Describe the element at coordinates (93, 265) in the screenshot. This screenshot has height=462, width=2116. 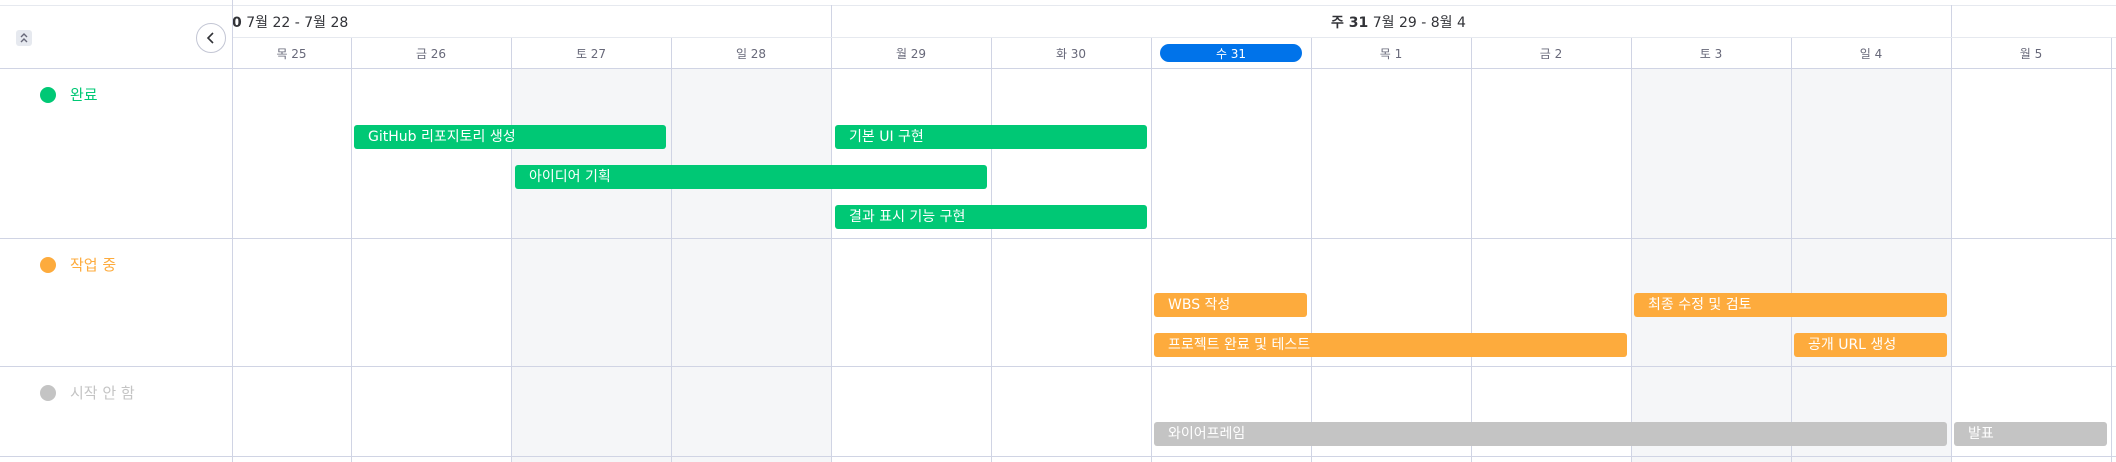
I see `group-label: 작업 중` at that location.